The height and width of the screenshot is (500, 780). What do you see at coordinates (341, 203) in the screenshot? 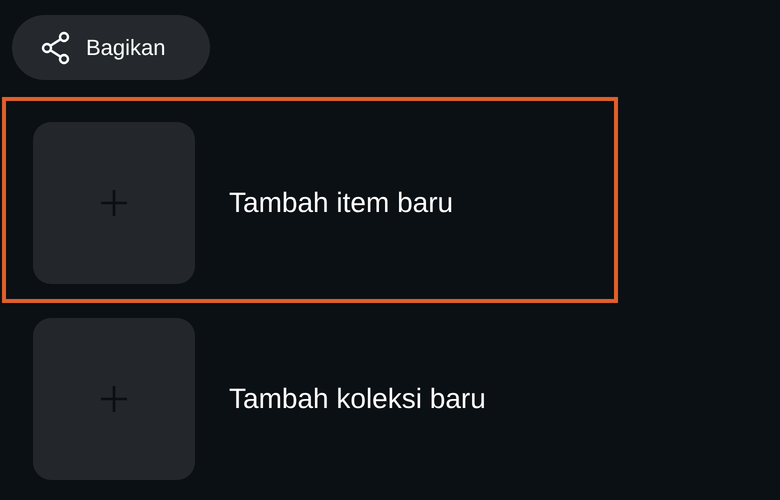
I see `row-label: Tambah item baru` at bounding box center [341, 203].